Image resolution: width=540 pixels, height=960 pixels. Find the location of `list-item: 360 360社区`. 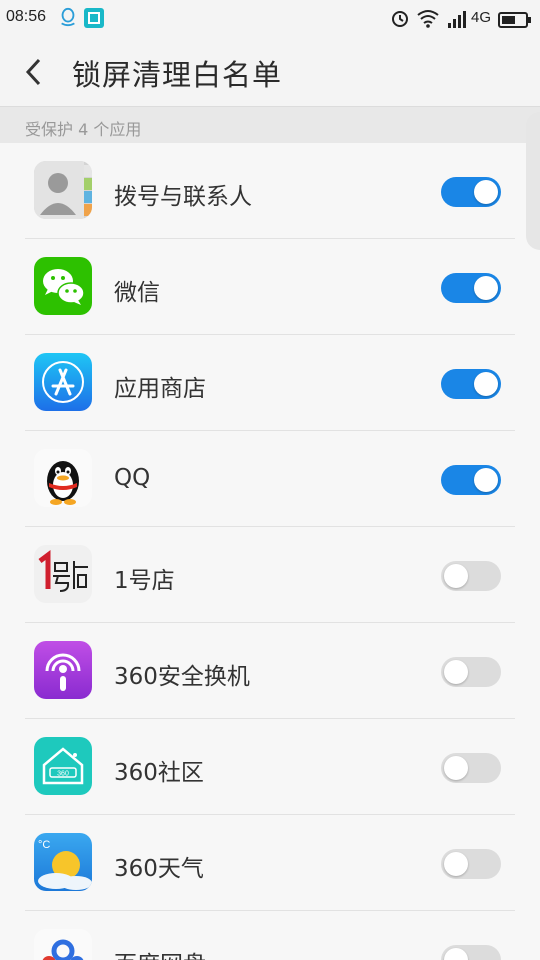

list-item: 360 360社区 is located at coordinates (270, 767).